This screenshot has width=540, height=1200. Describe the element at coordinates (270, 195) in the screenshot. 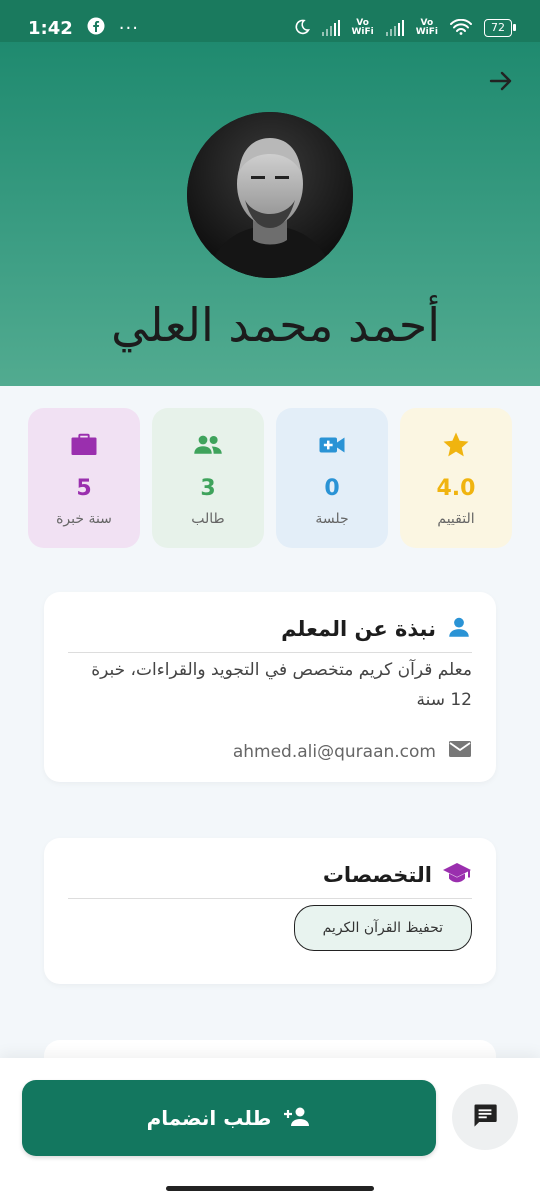

I see `teacher-avatar` at that location.